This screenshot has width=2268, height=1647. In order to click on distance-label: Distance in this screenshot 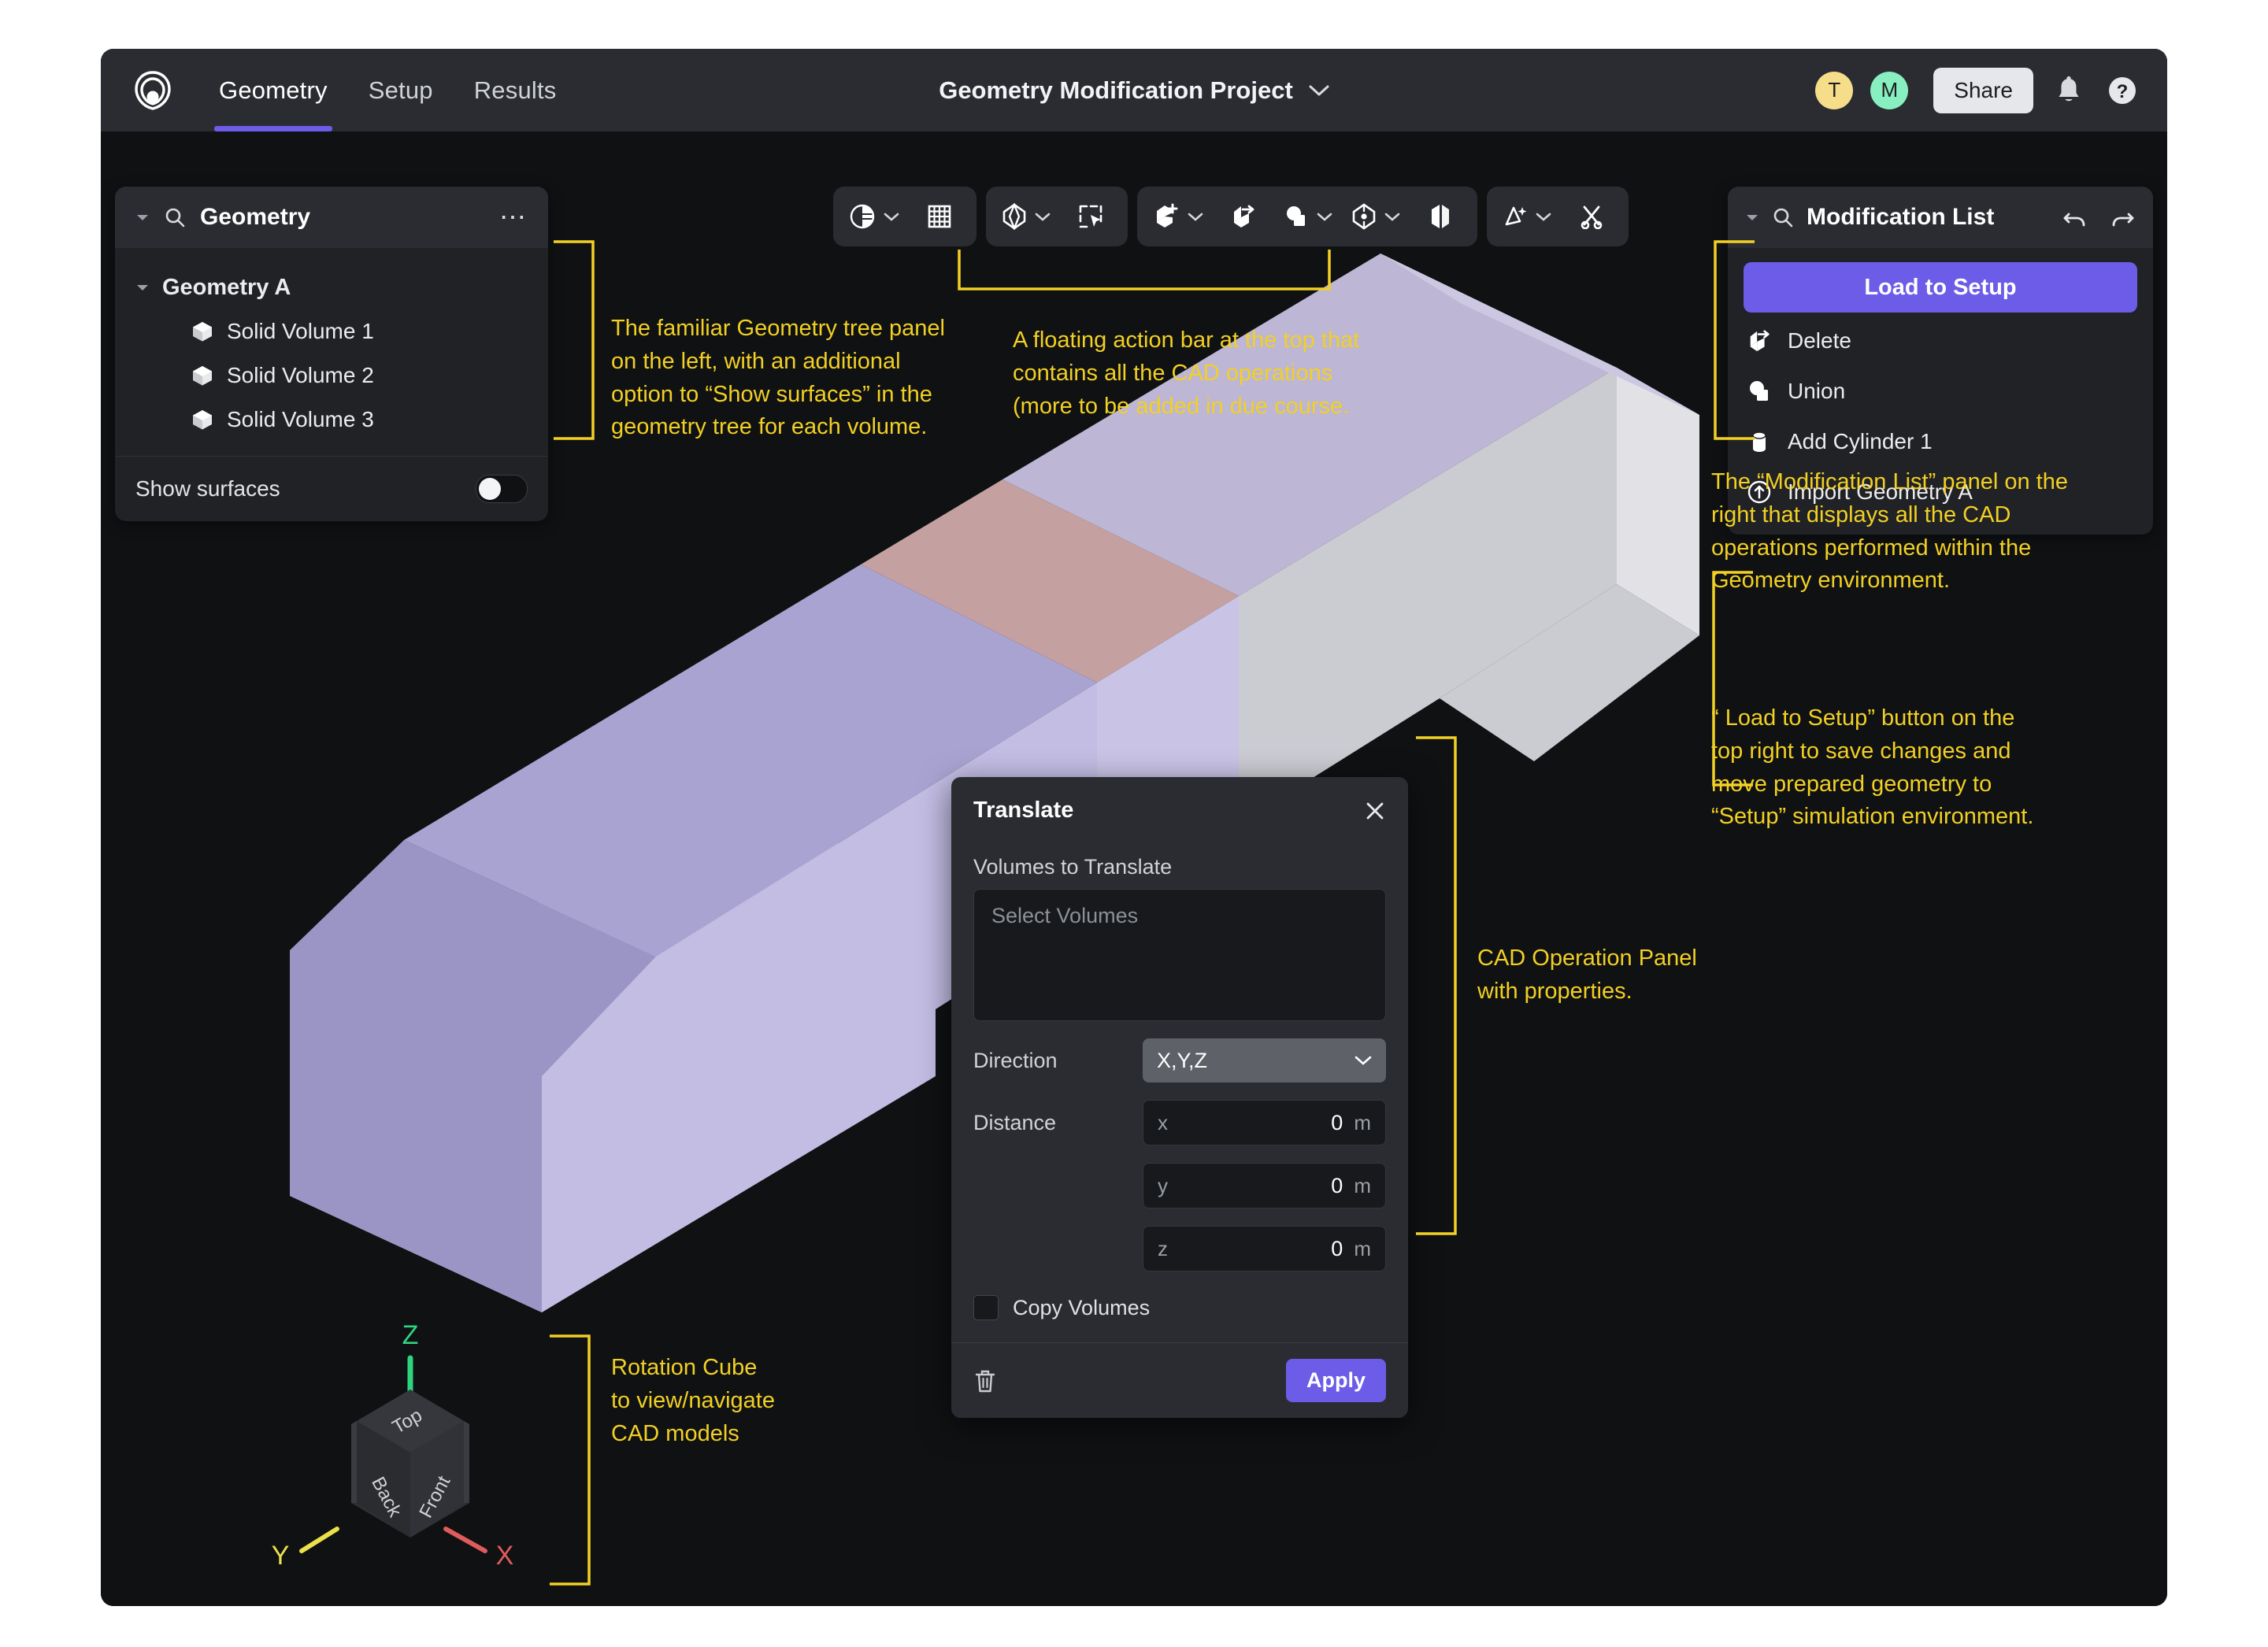, I will do `click(1015, 1122)`.